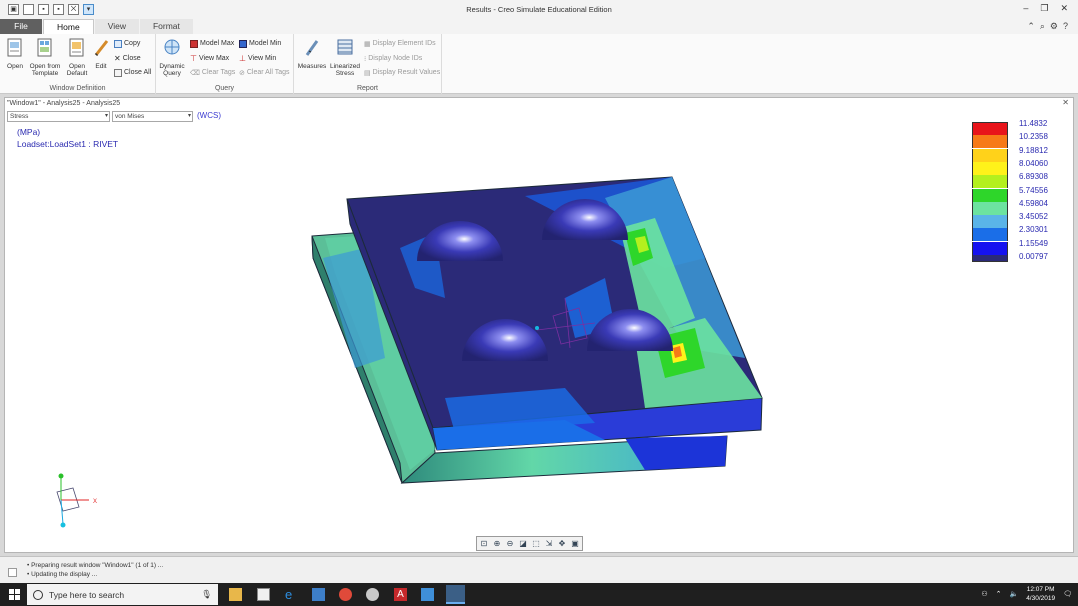 This screenshot has height=606, width=1078. I want to click on dynamic-query-icon, so click(172, 47).